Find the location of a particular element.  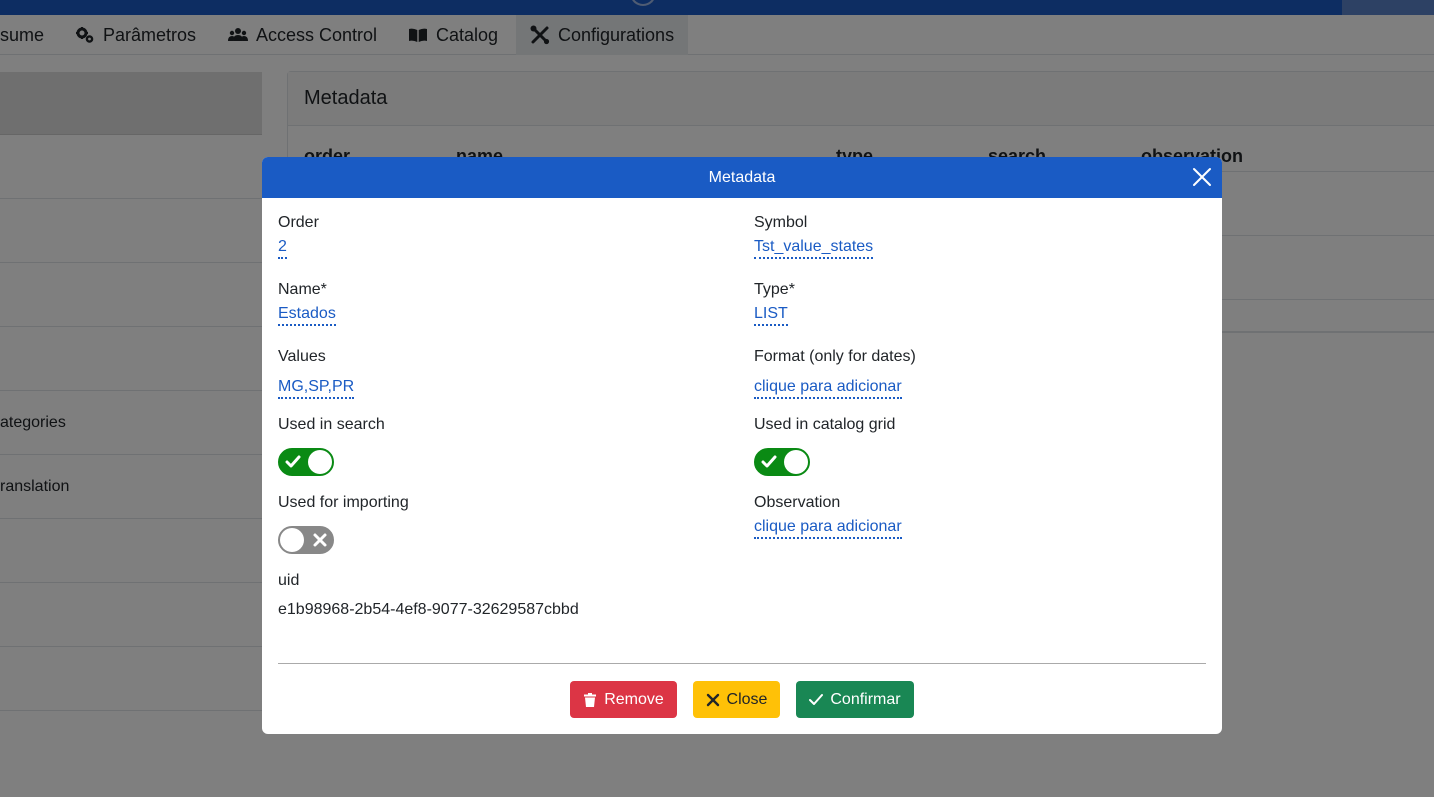

close-button: Close is located at coordinates (736, 699).